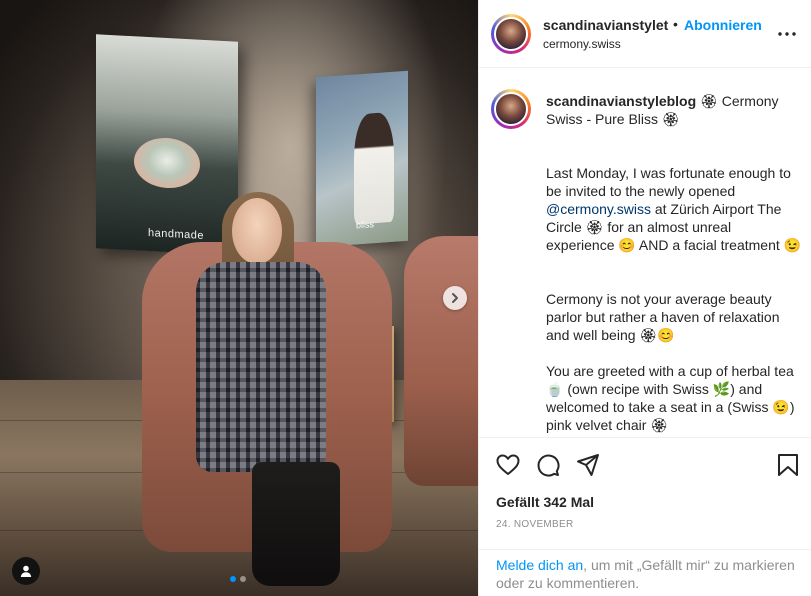 This screenshot has height=596, width=811. I want to click on caption-avatar, so click(511, 109).